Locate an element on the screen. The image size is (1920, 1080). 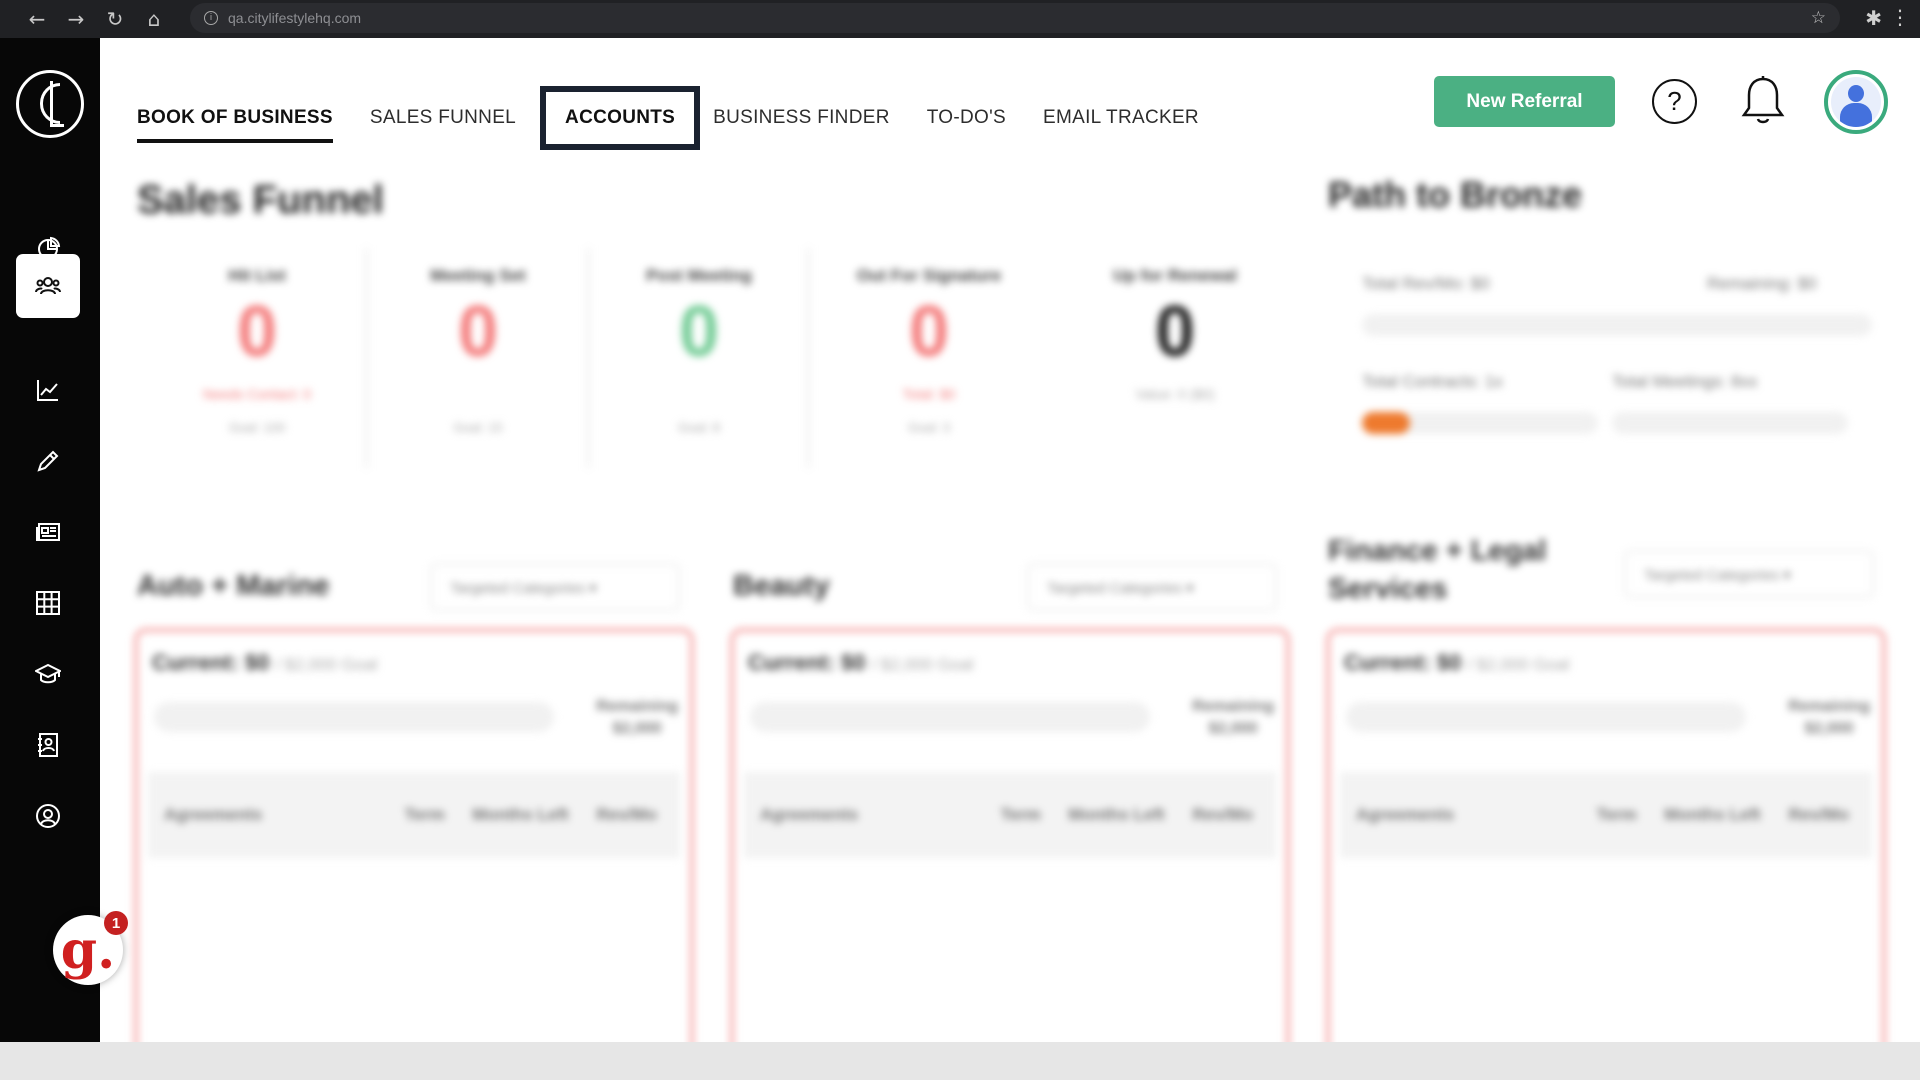
funnel-label: Hit List is located at coordinates (257, 275).